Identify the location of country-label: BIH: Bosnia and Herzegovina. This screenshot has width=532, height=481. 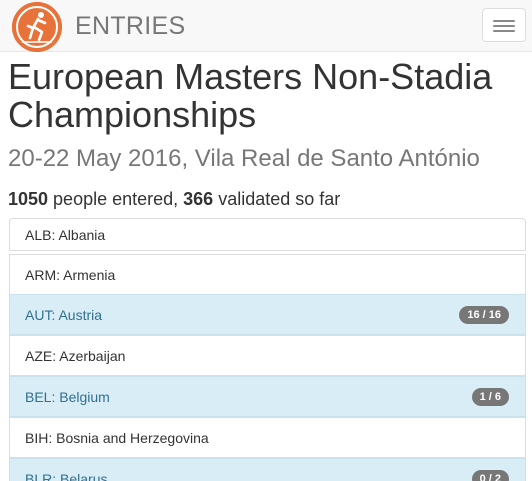
(117, 437).